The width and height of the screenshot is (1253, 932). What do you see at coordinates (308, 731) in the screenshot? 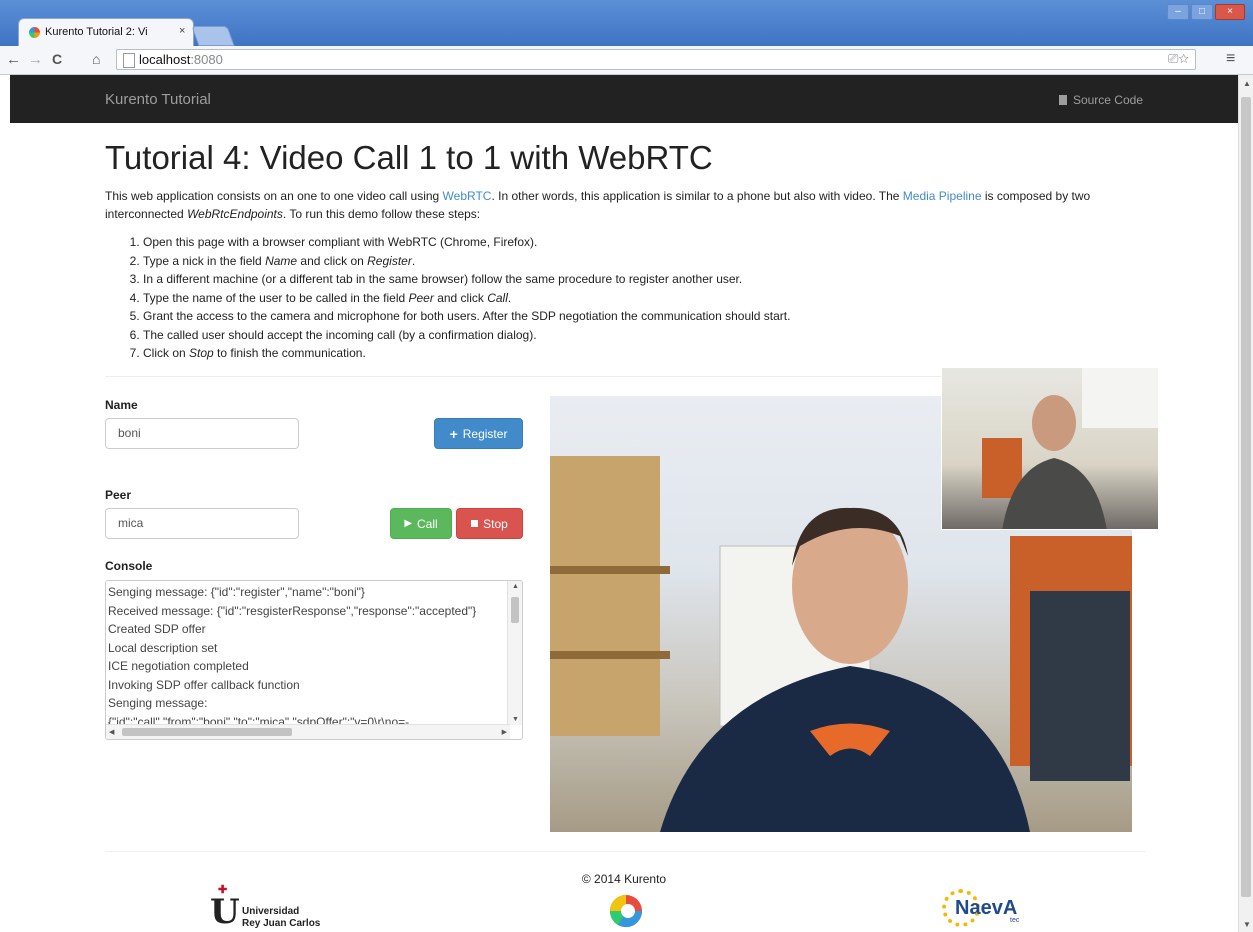
I see `console-horizontal-scrollbar: ◀ ▶` at bounding box center [308, 731].